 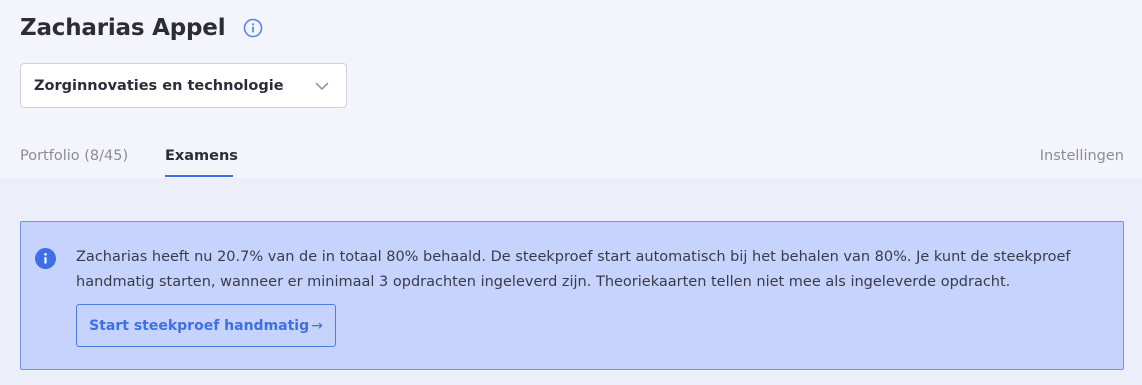 I want to click on tab-examens: Examens, so click(x=201, y=156).